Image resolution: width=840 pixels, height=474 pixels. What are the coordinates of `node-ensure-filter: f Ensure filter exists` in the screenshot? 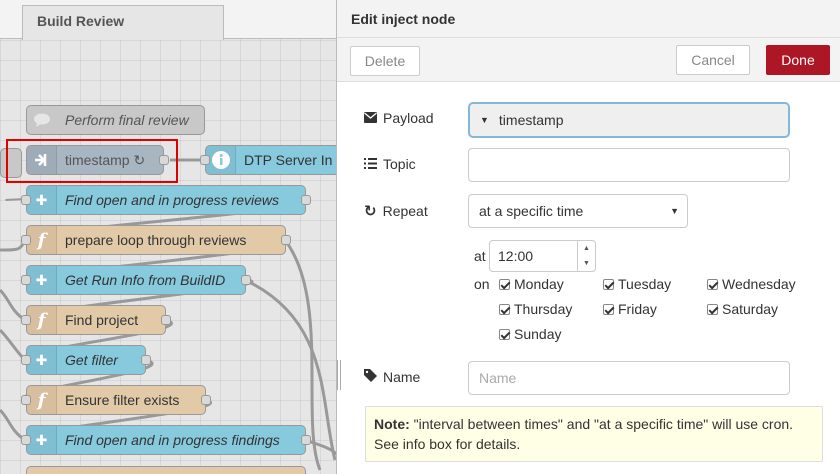 It's located at (116, 400).